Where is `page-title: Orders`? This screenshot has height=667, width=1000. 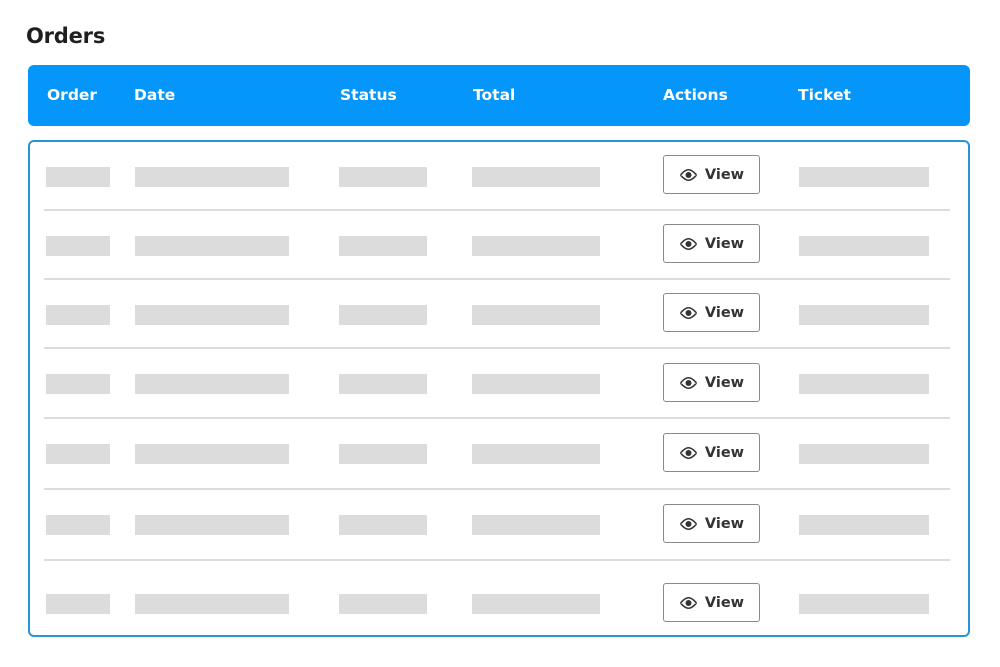
page-title: Orders is located at coordinates (66, 36).